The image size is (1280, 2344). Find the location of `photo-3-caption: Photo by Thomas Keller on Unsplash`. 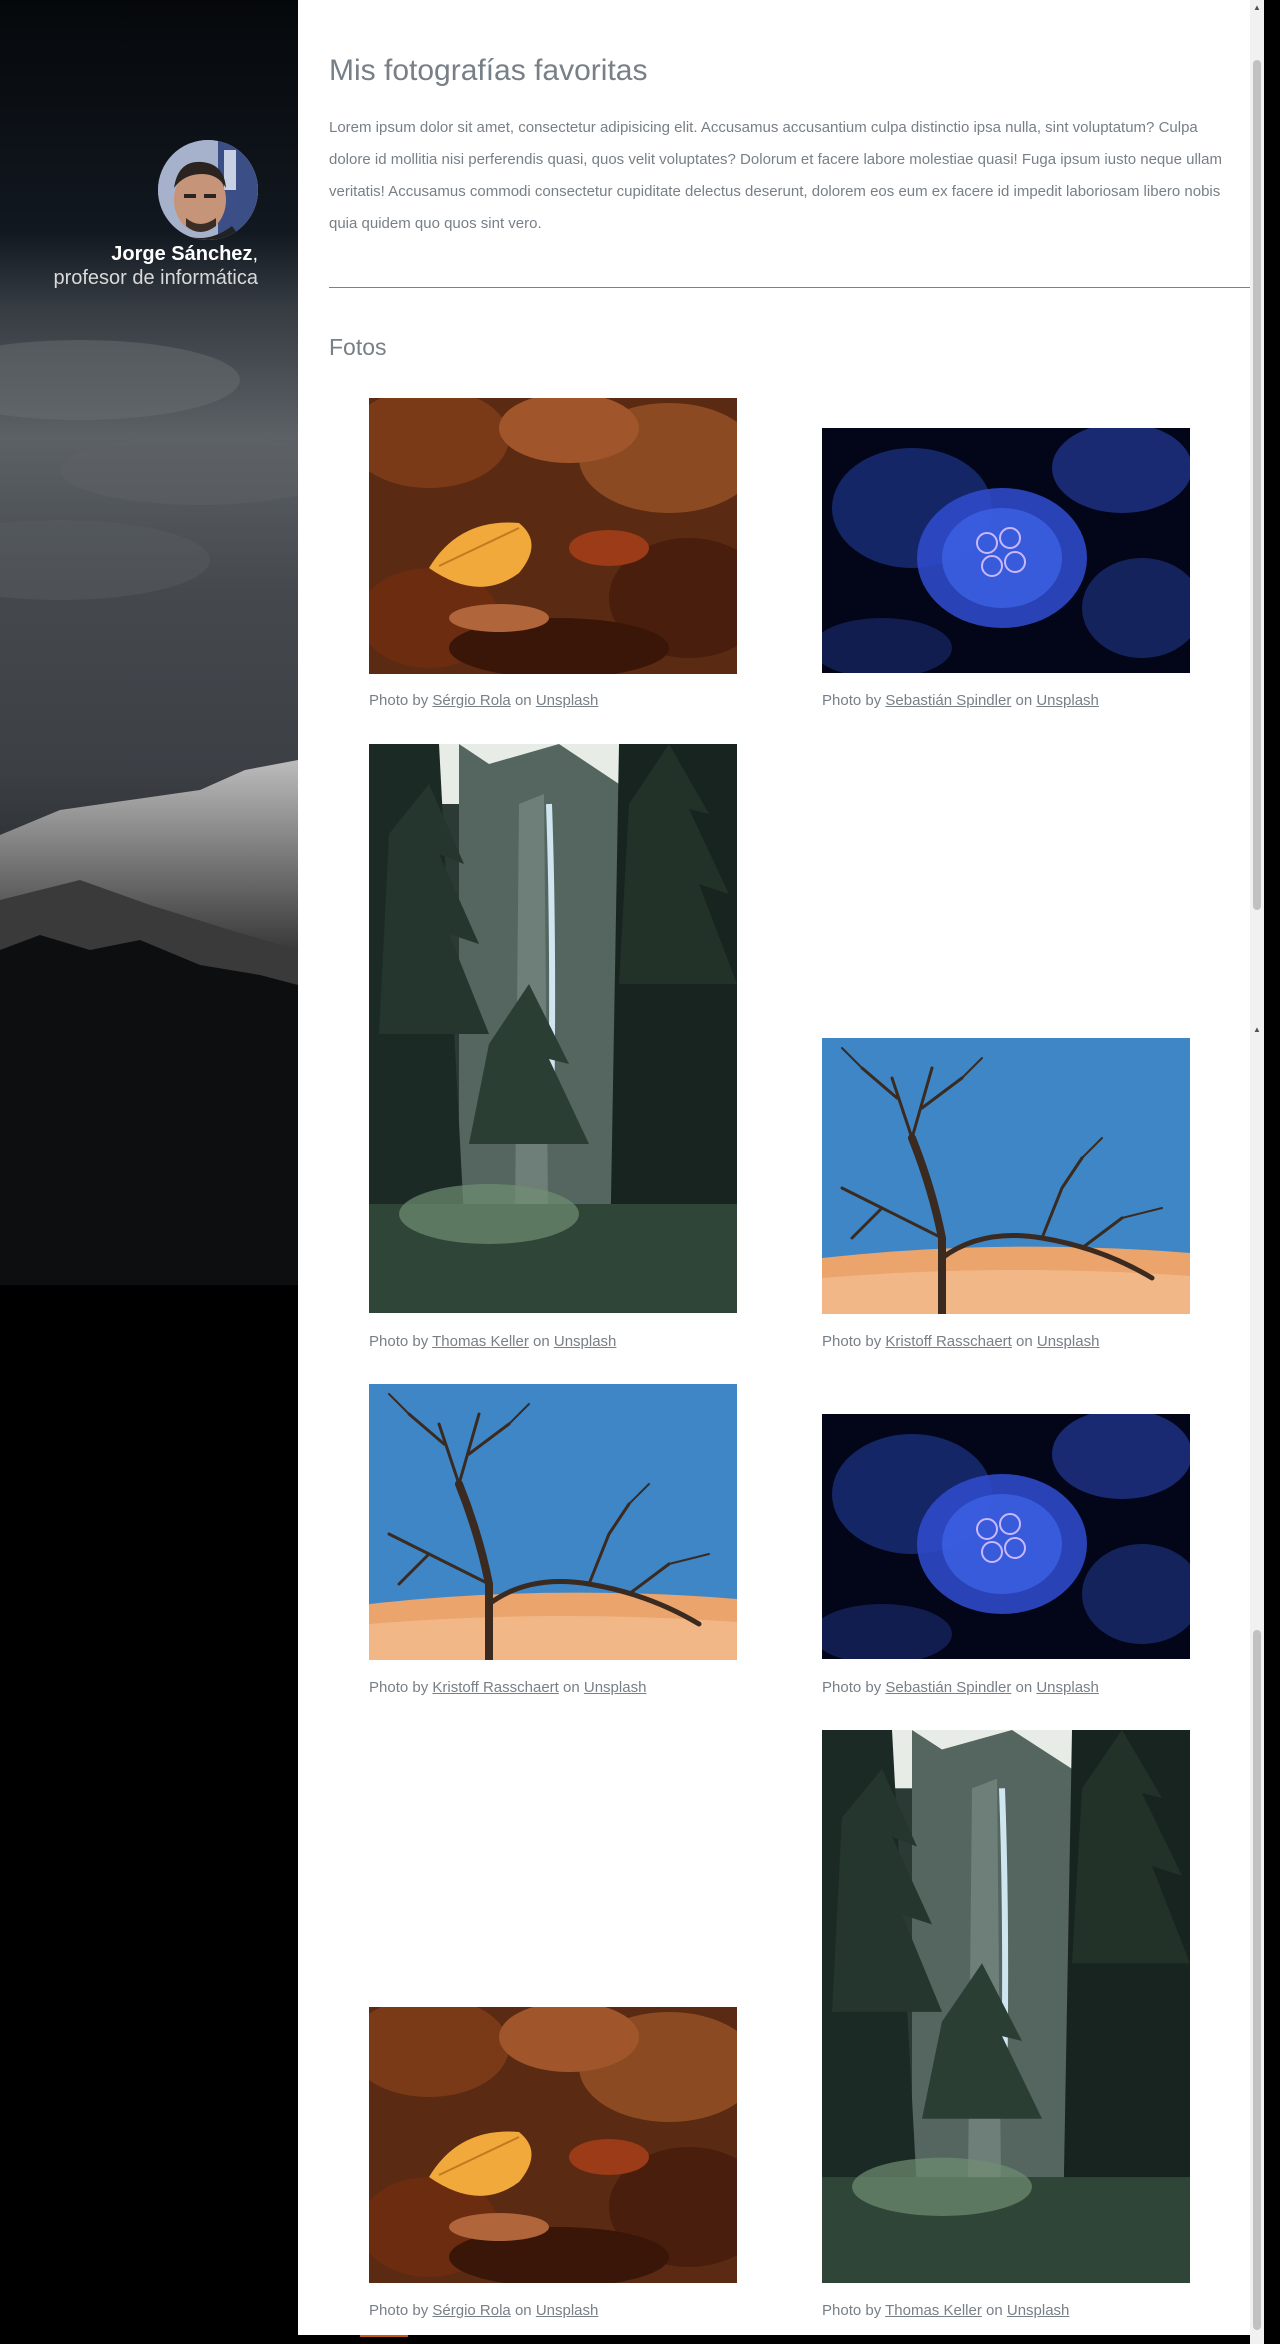

photo-3-caption: Photo by Thomas Keller on Unsplash is located at coordinates (492, 1341).